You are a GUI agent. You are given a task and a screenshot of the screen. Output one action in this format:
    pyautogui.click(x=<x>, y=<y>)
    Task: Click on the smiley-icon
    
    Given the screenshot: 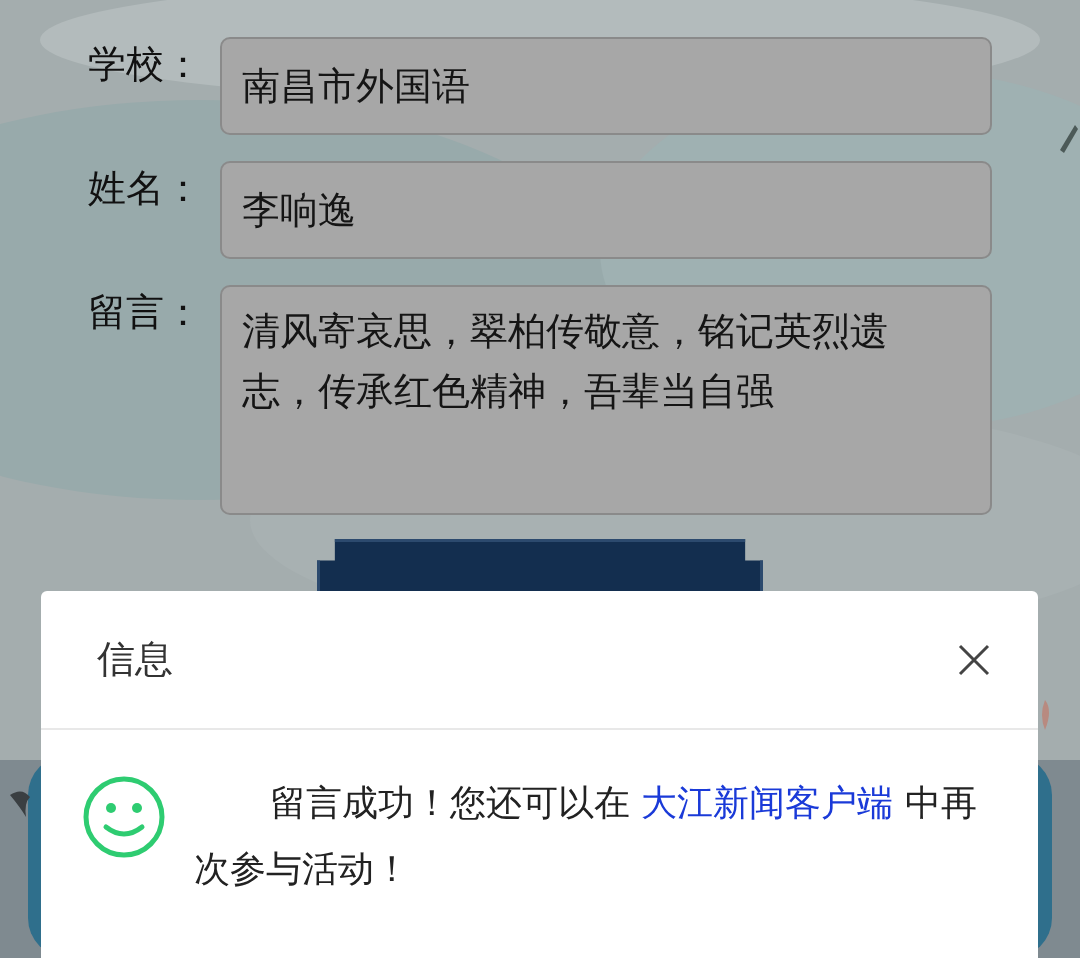 What is the action you would take?
    pyautogui.click(x=124, y=817)
    